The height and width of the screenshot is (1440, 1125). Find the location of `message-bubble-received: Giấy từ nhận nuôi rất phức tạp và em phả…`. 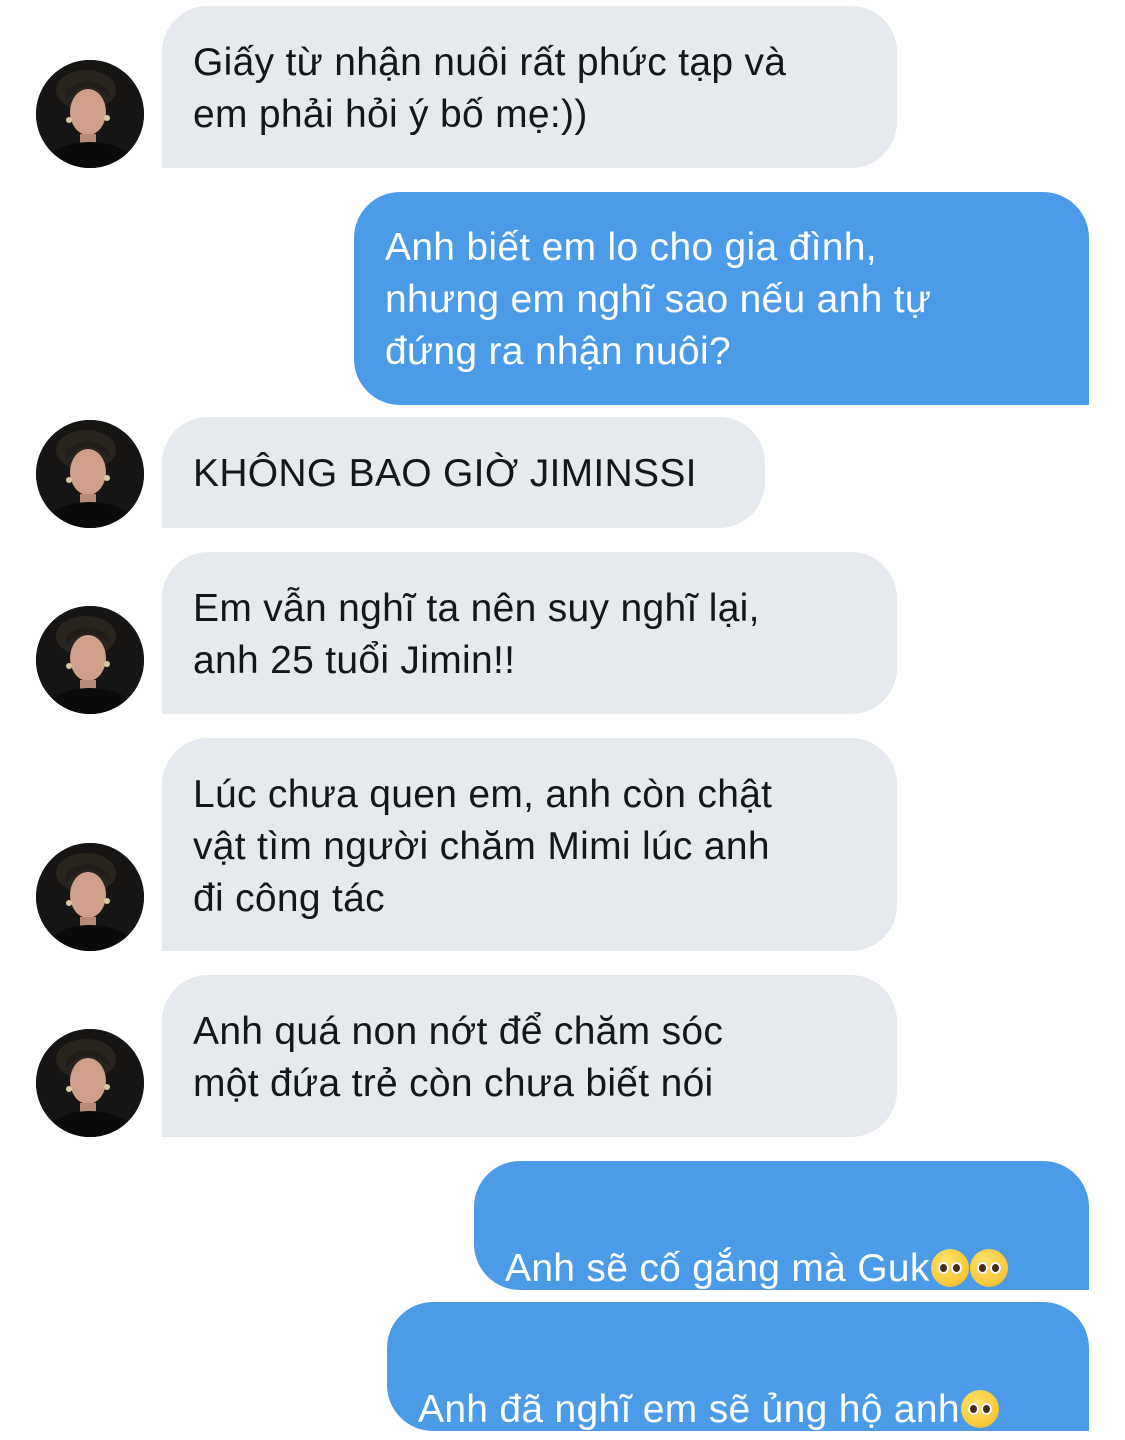

message-bubble-received: Giấy từ nhận nuôi rất phức tạp và em phả… is located at coordinates (529, 87).